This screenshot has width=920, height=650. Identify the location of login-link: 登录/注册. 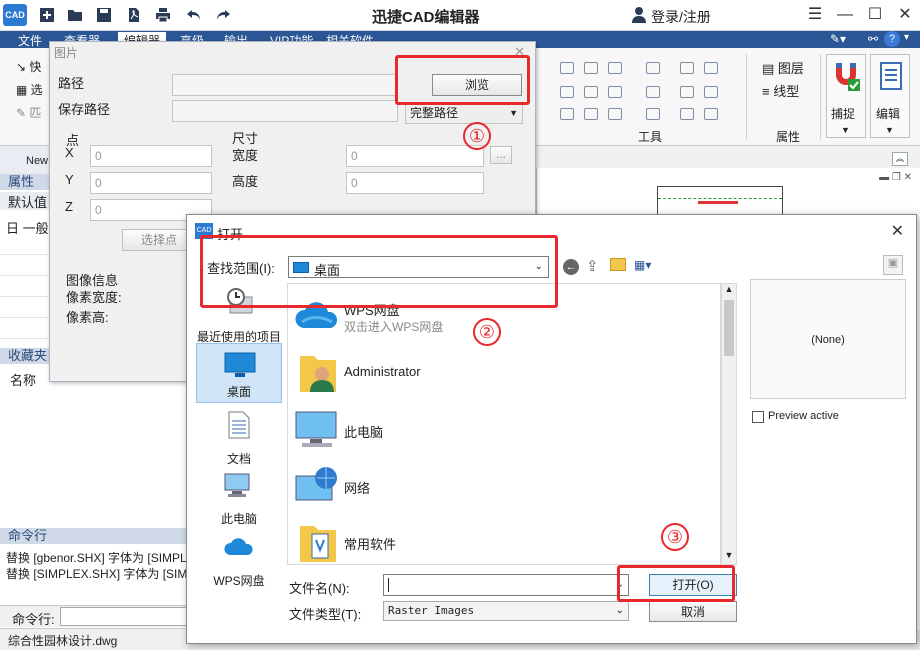
(681, 17).